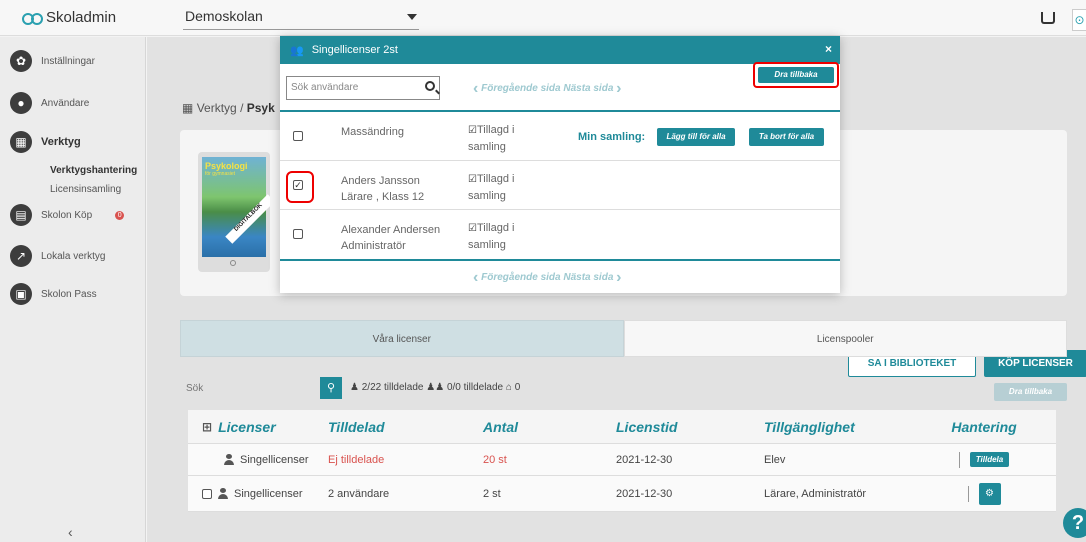  Describe the element at coordinates (67, 215) in the screenshot. I see `sidebar-item-skolon-purchase: ▤ Skolon Köp 0` at that location.